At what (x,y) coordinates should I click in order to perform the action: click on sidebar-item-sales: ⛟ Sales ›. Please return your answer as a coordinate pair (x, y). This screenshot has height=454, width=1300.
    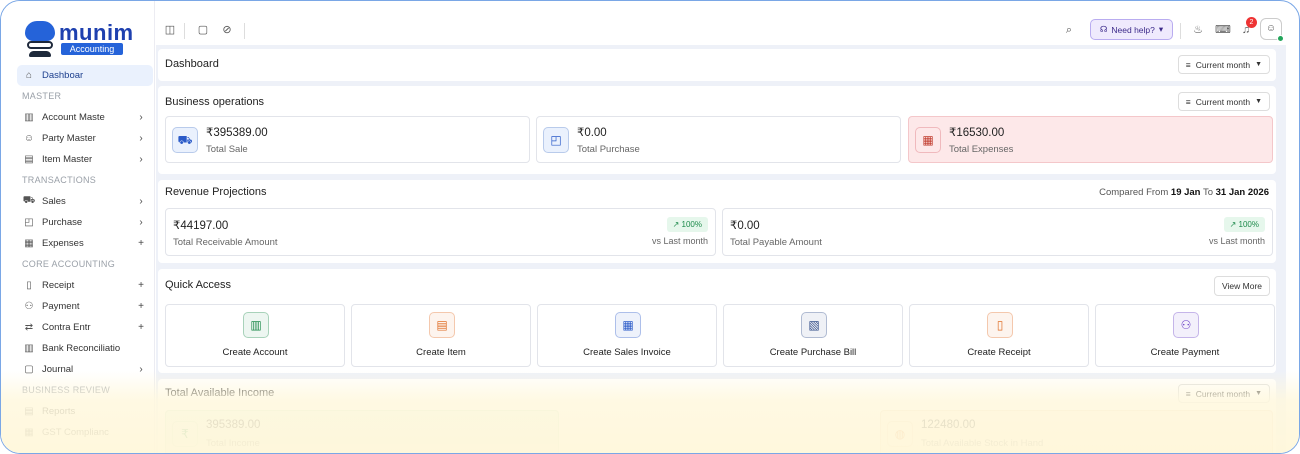
    Looking at the image, I should click on (85, 201).